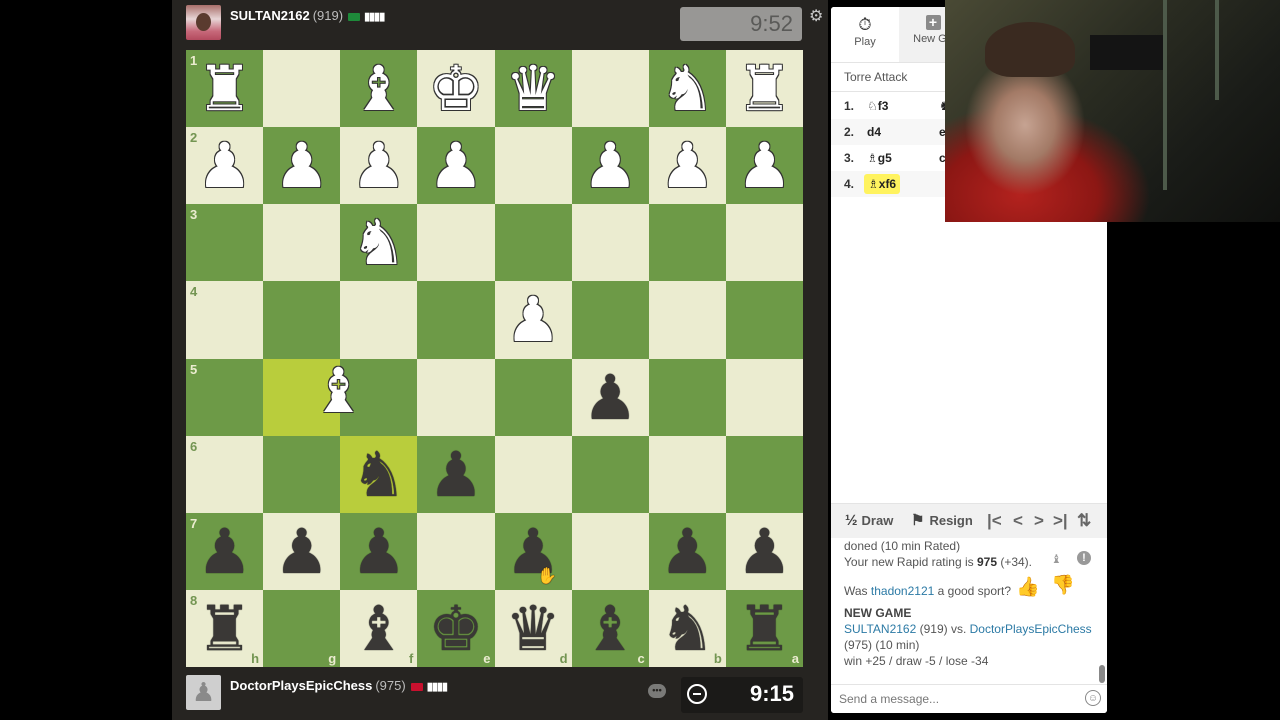 This screenshot has height=720, width=1280. I want to click on square-g2: ♟, so click(302, 166).